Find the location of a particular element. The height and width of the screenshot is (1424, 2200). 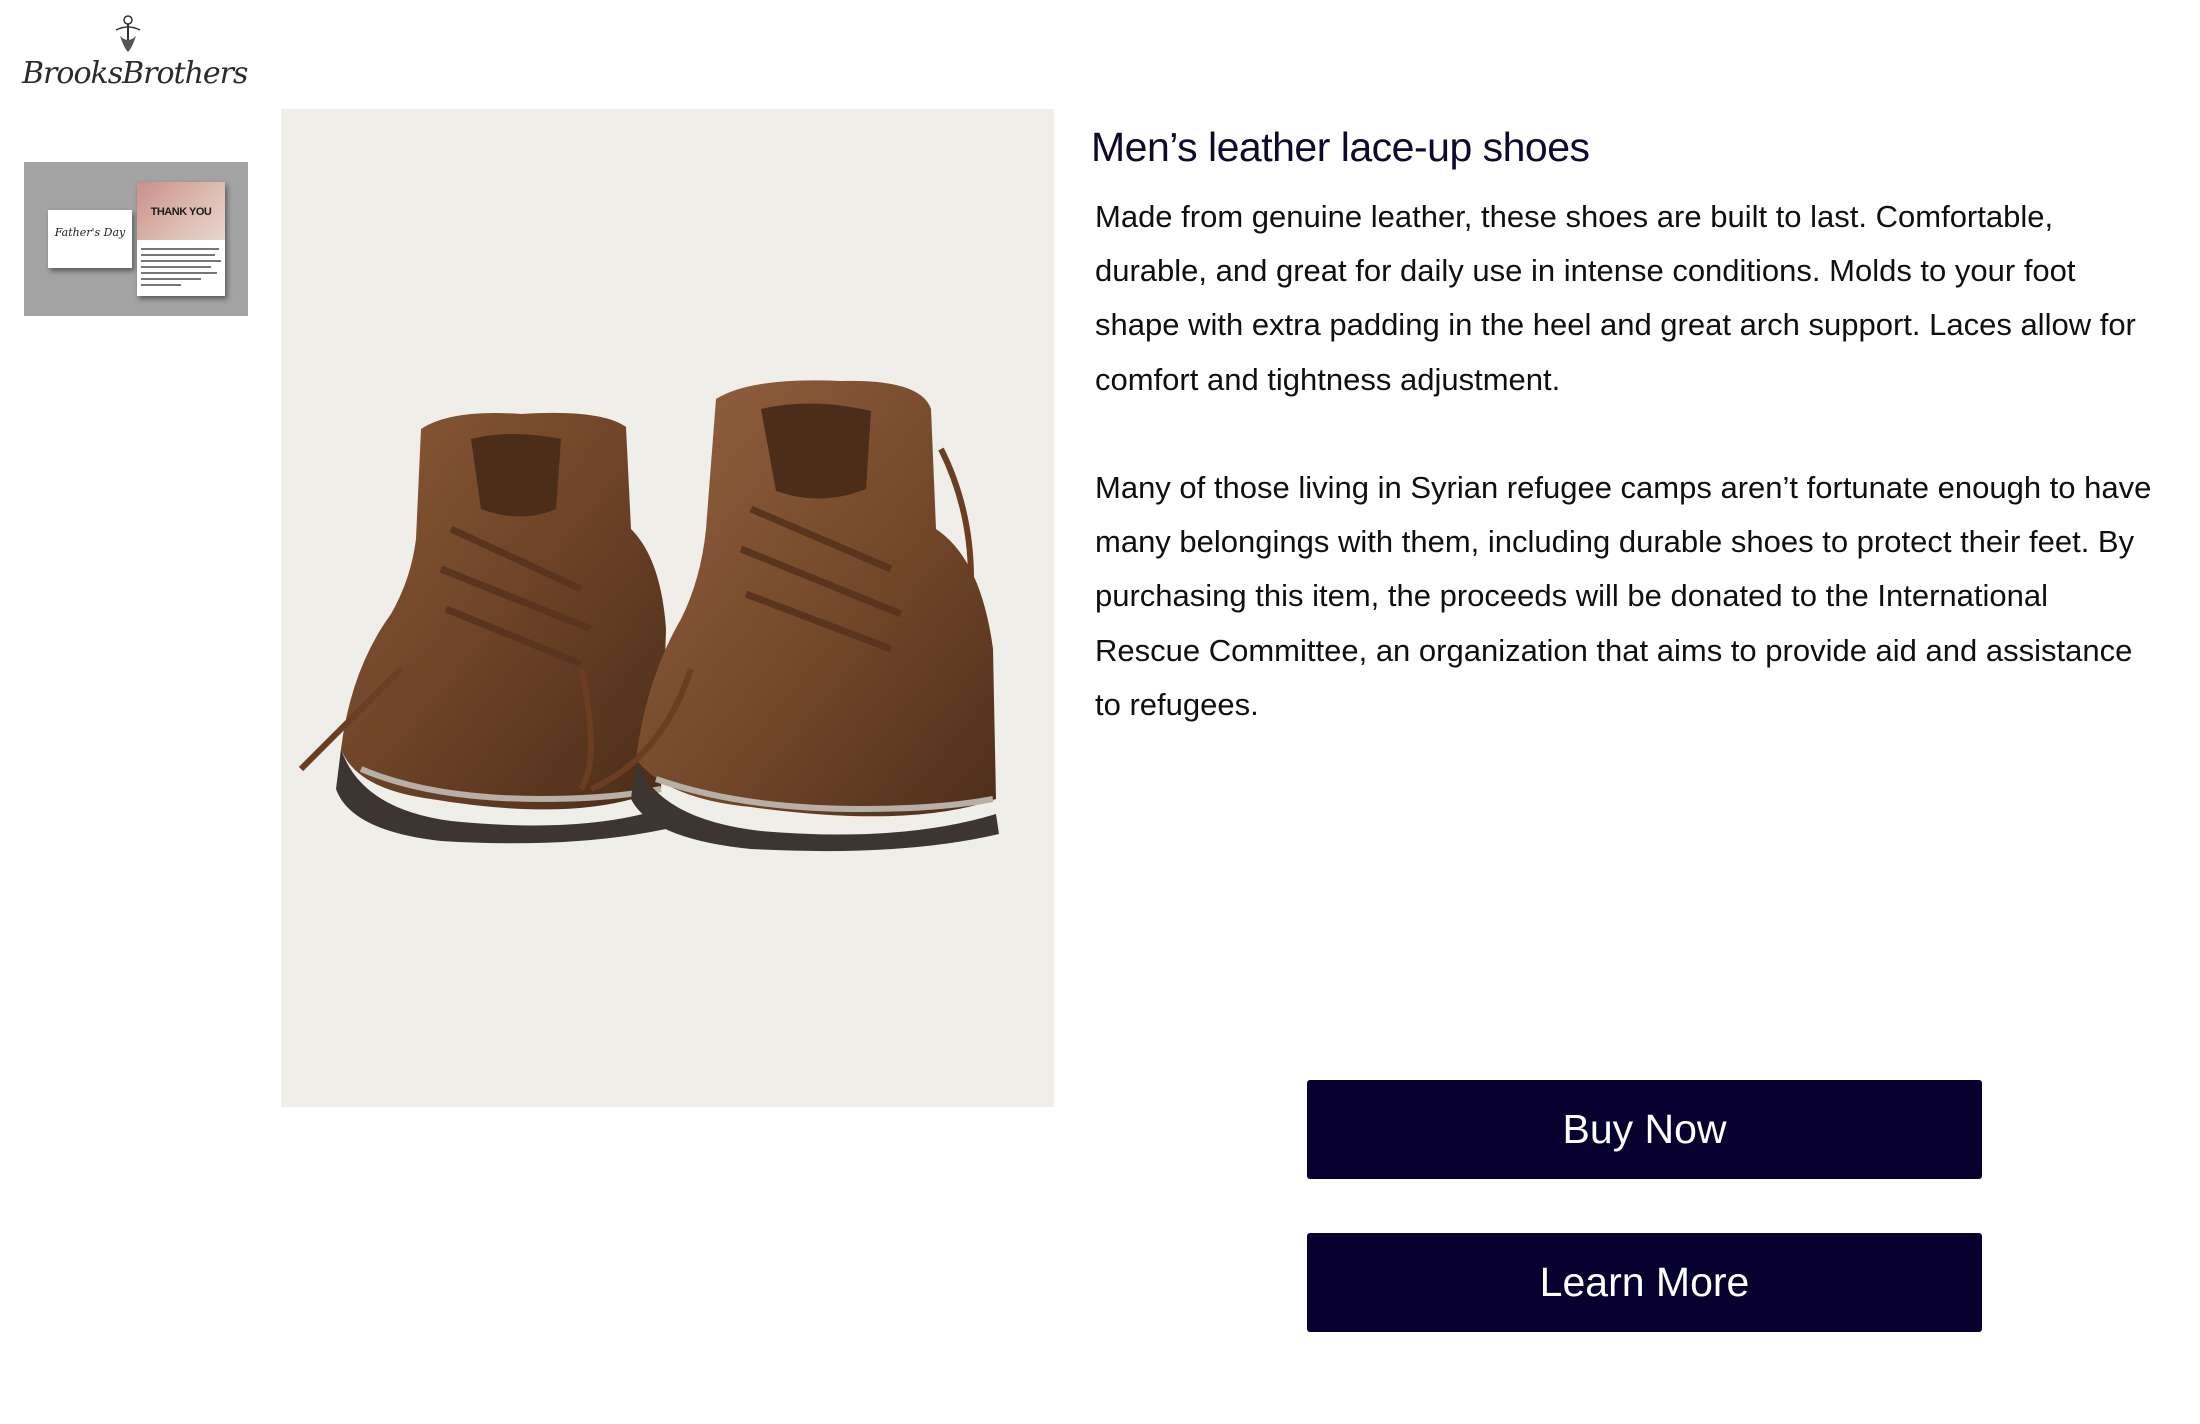

worn-boots-illustration is located at coordinates (648, 616).